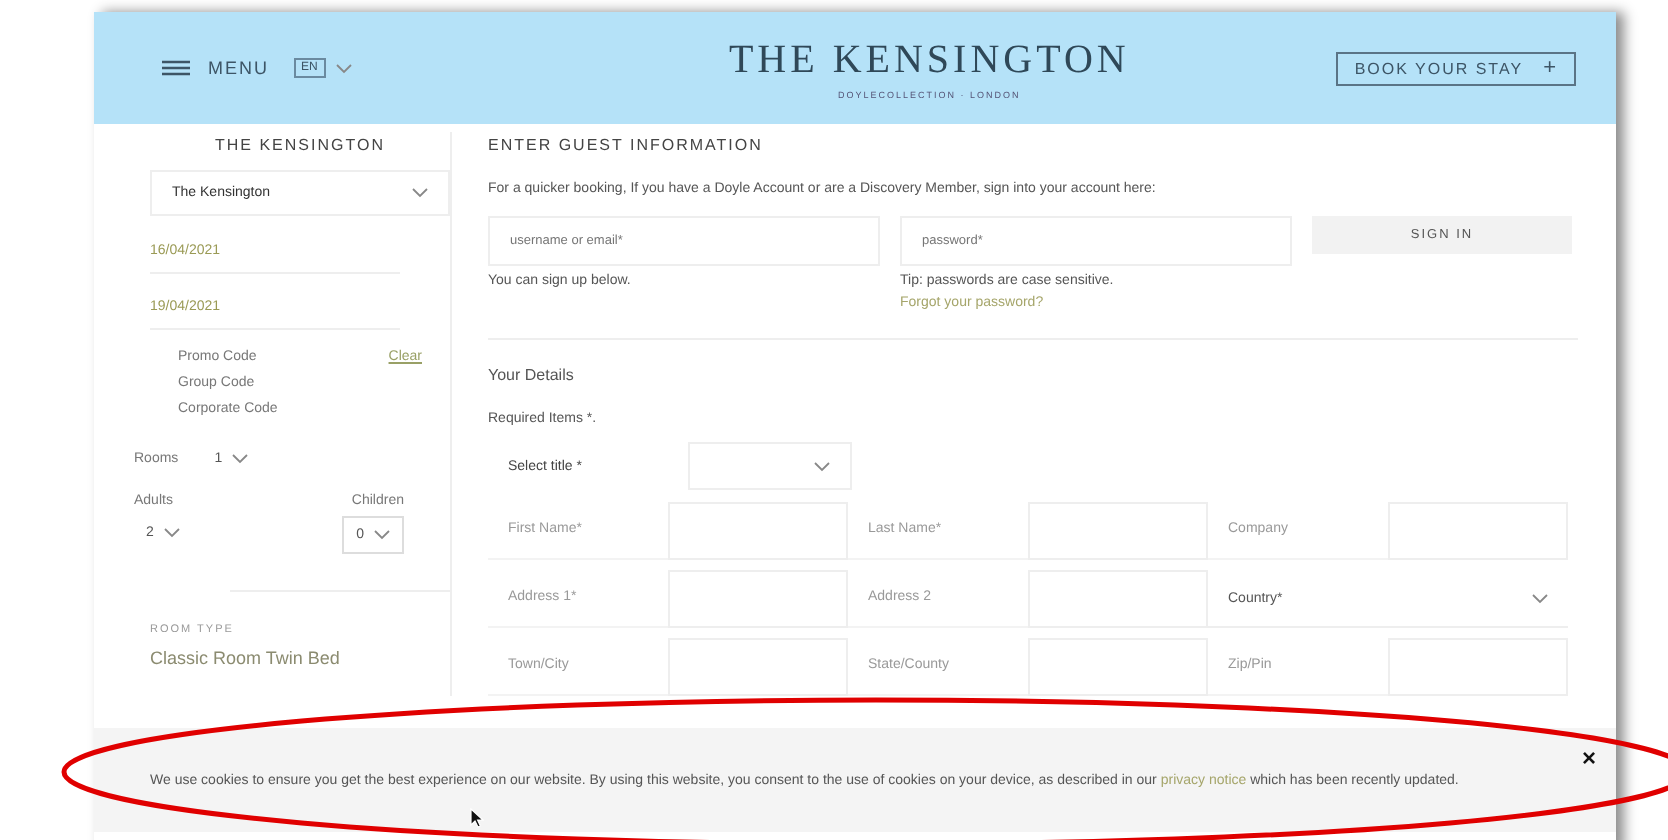 The height and width of the screenshot is (840, 1668). I want to click on close-button: ×, so click(1588, 758).